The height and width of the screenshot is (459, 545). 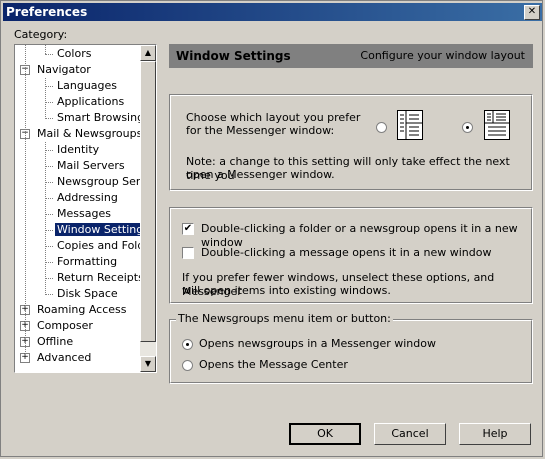 I want to click on tree-item: Colors, so click(x=74, y=54).